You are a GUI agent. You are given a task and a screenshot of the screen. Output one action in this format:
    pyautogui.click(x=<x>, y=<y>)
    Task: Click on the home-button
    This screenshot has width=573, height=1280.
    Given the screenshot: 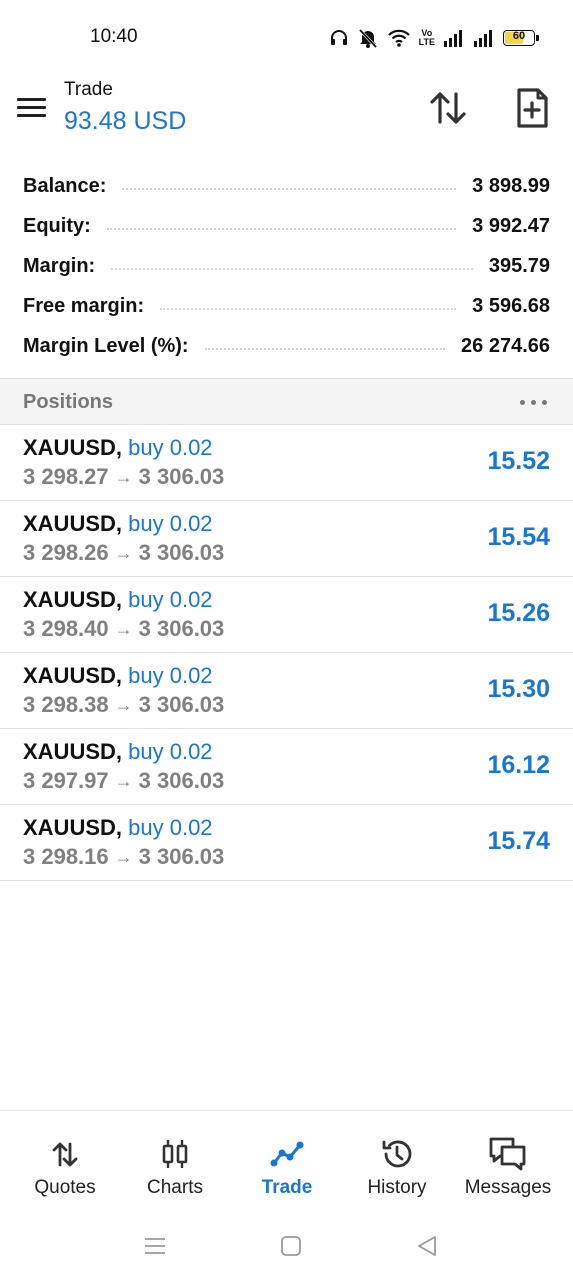 What is the action you would take?
    pyautogui.click(x=291, y=1246)
    